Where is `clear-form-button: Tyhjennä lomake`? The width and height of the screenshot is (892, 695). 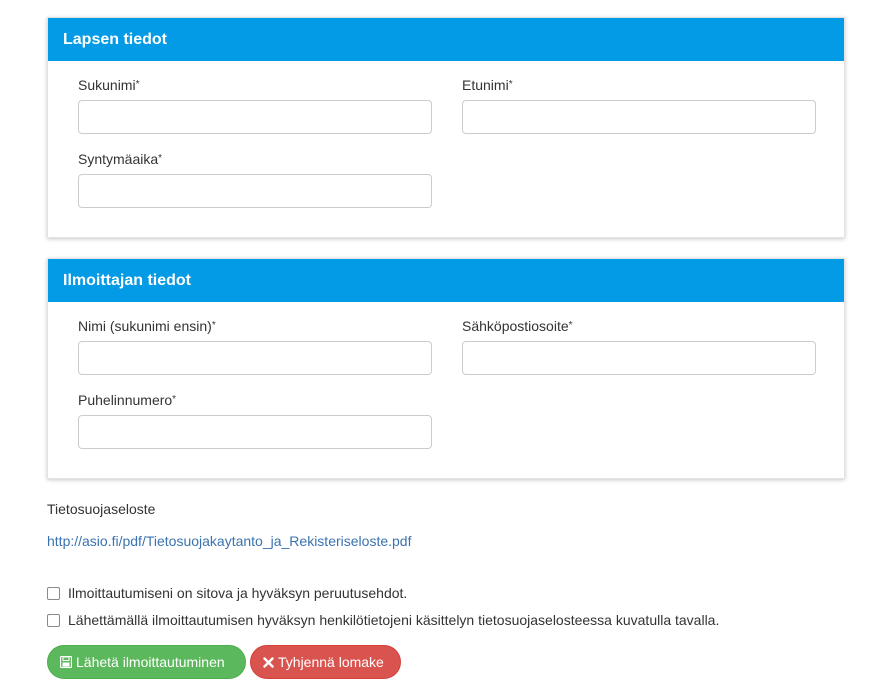 clear-form-button: Tyhjennä lomake is located at coordinates (325, 662).